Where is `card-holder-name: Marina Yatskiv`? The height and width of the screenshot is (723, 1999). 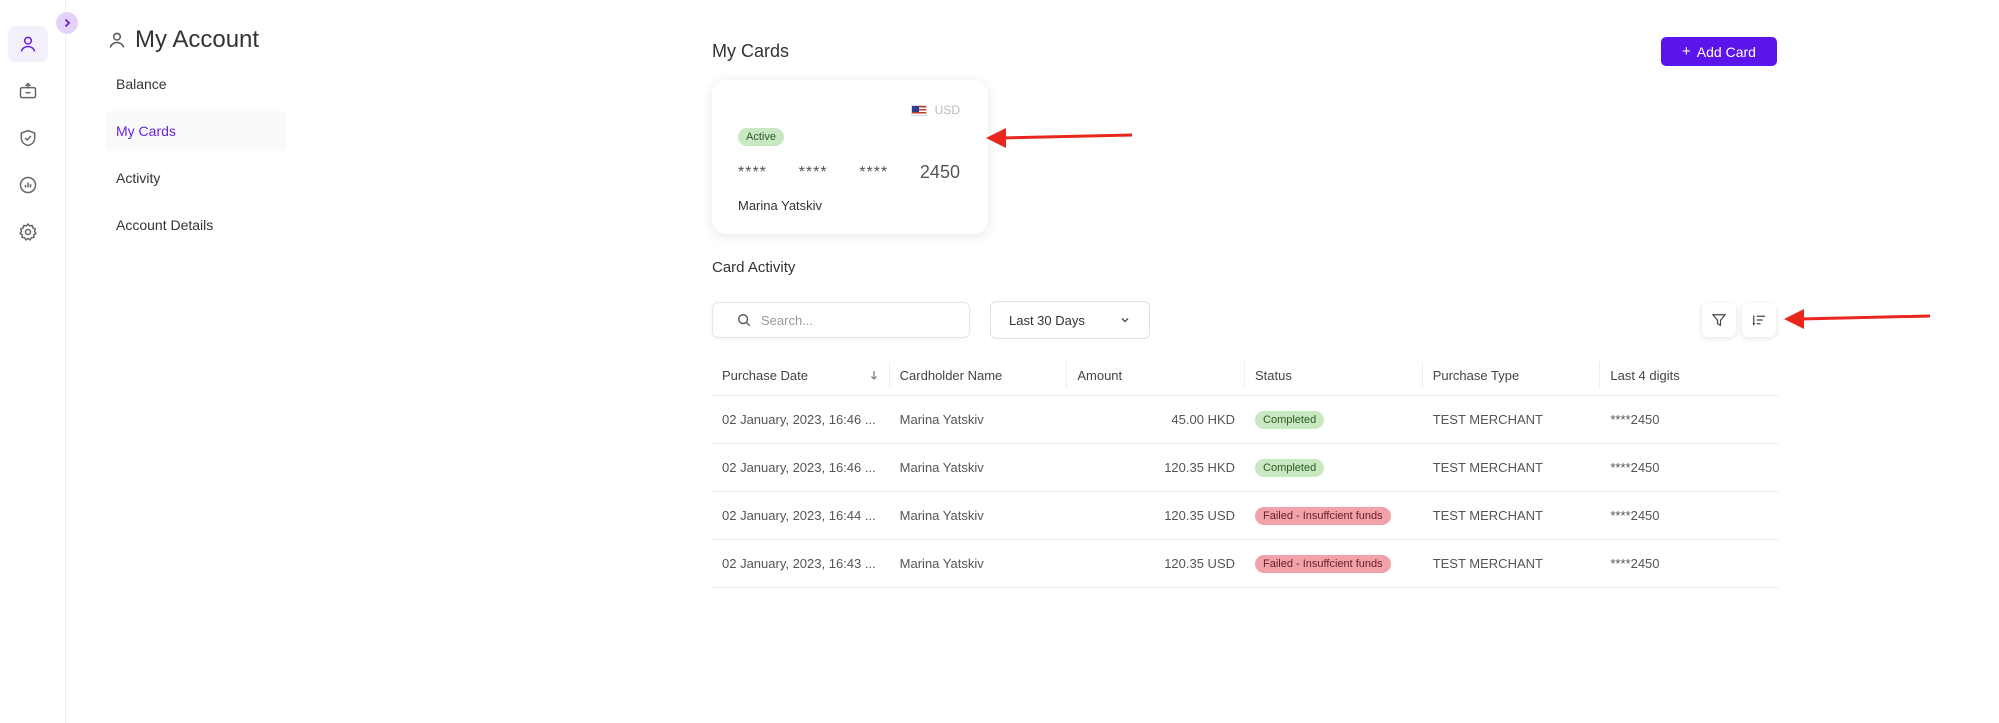 card-holder-name: Marina Yatskiv is located at coordinates (780, 205).